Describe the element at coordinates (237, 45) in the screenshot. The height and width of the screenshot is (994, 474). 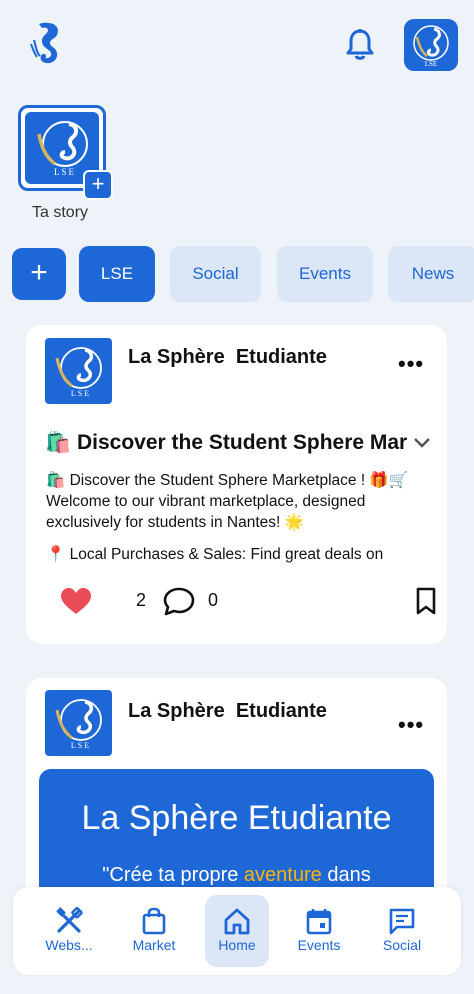
I see `top-bar: LSE` at that location.